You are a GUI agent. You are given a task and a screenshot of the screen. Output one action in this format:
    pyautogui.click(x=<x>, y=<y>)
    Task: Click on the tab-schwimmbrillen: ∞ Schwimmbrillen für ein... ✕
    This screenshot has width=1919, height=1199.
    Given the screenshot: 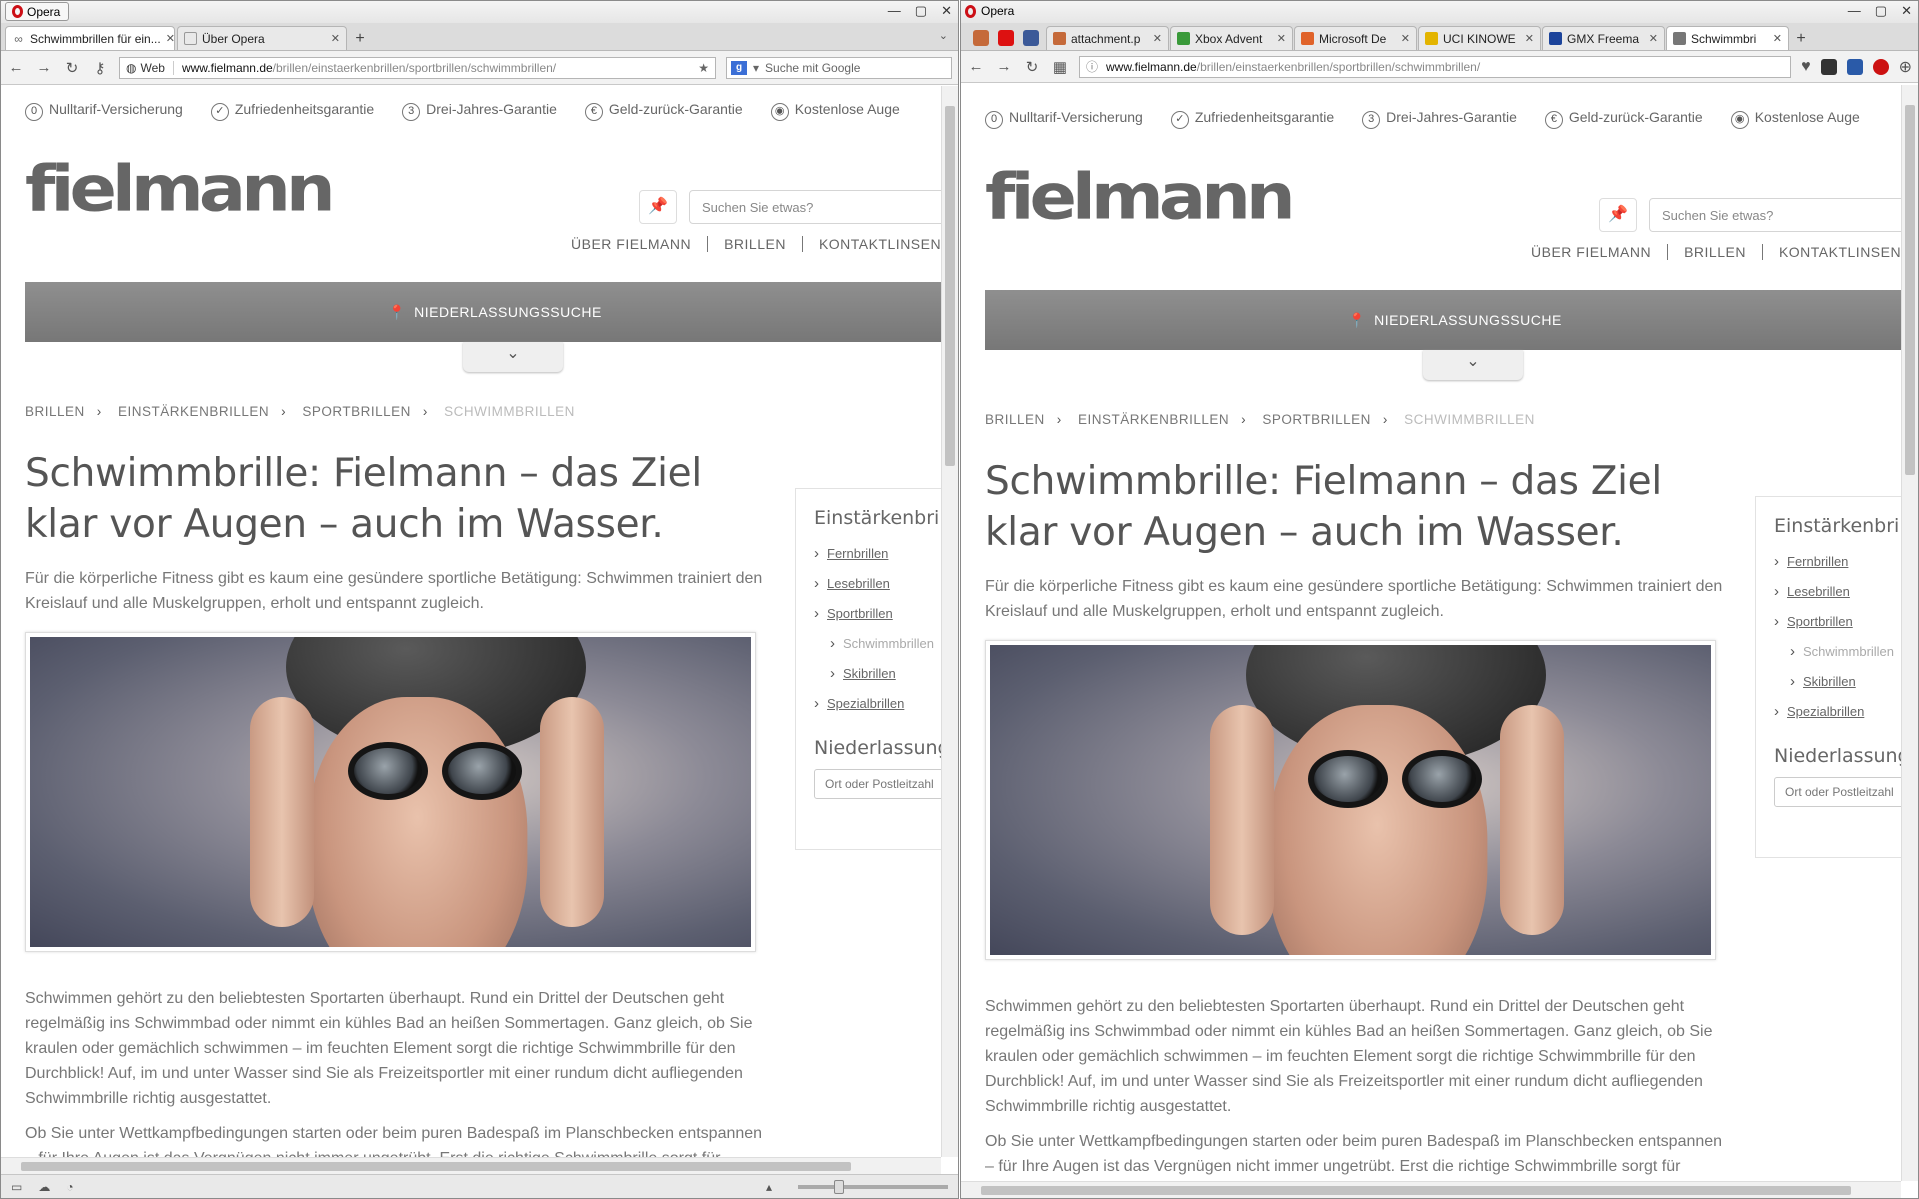 What is the action you would take?
    pyautogui.click(x=90, y=38)
    